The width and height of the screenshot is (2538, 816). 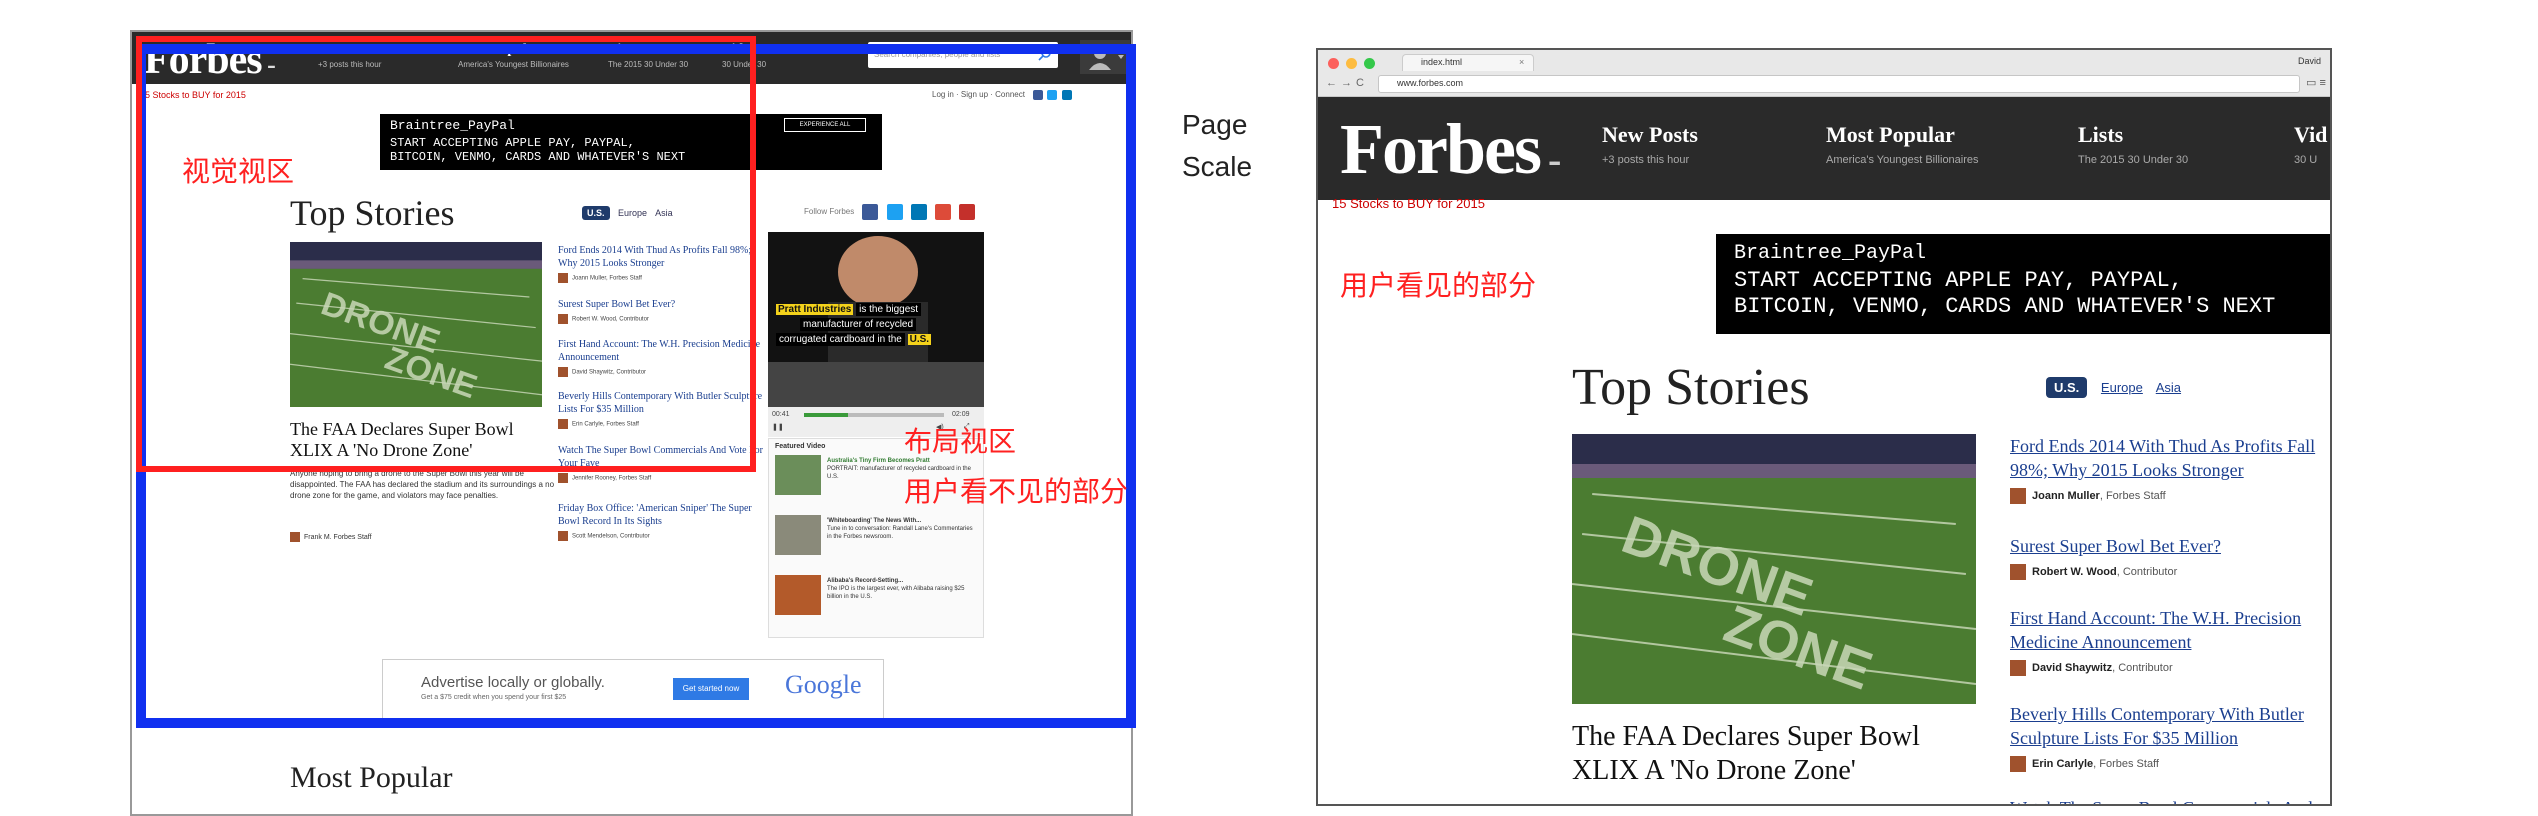 I want to click on football-field-photo: DRONE ZONE, so click(x=1774, y=569).